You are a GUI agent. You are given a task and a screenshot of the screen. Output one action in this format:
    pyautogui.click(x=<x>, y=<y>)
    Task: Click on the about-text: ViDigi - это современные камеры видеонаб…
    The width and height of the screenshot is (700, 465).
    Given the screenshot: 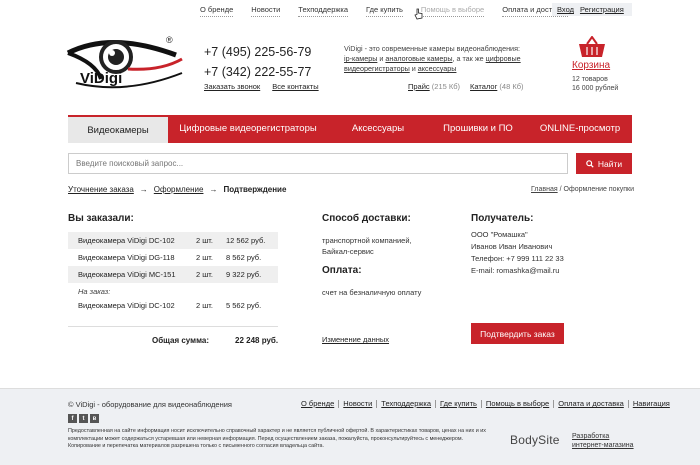 What is the action you would take?
    pyautogui.click(x=434, y=59)
    